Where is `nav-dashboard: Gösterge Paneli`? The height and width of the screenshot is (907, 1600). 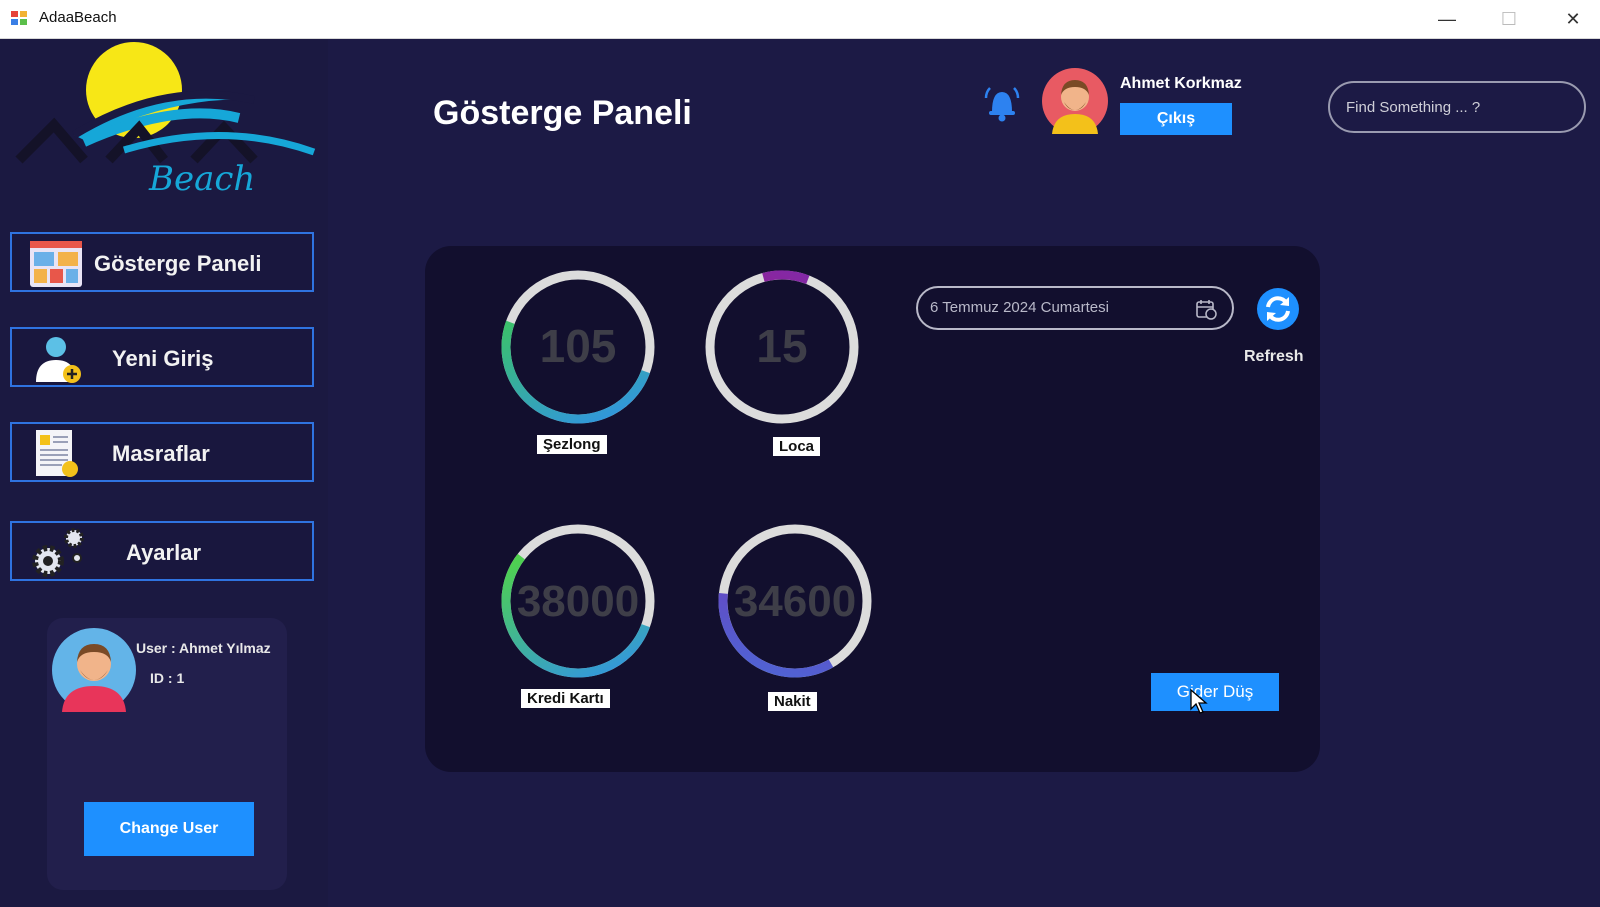
nav-dashboard: Gösterge Paneli is located at coordinates (162, 262).